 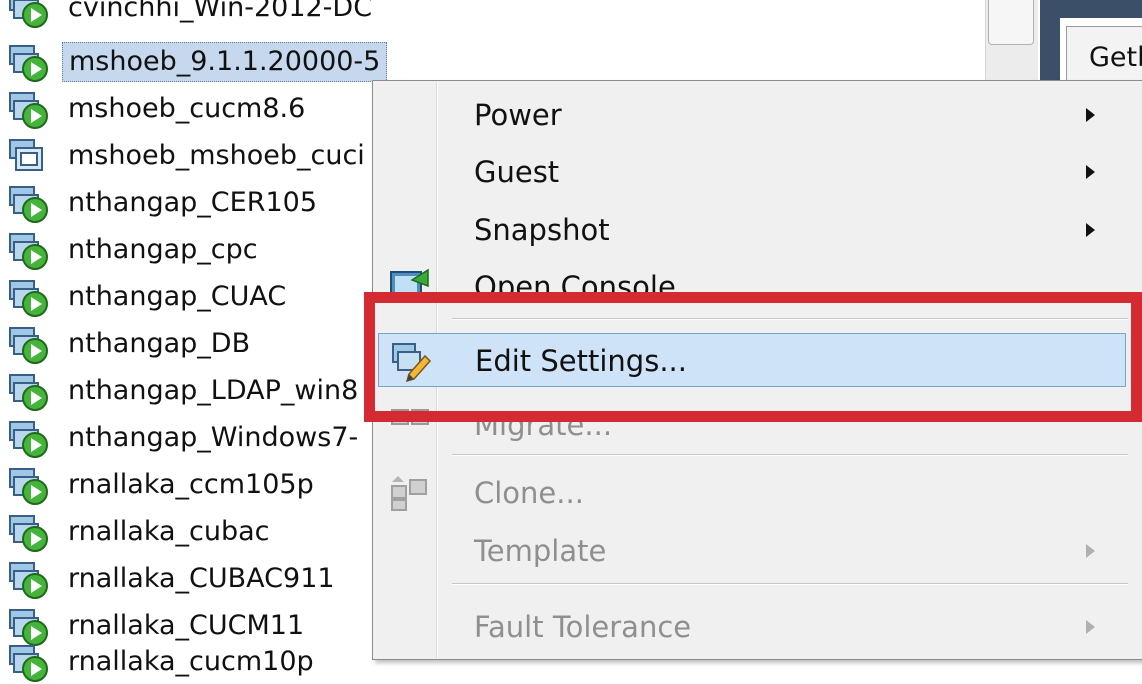 What do you see at coordinates (28, 156) in the screenshot?
I see `vm-template-icon` at bounding box center [28, 156].